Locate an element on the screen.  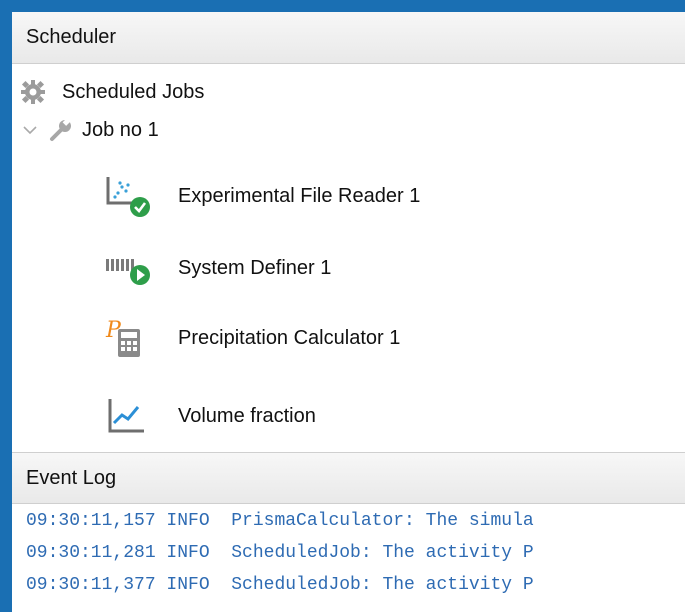
tree-item-label: Job no 1 is located at coordinates (120, 129).